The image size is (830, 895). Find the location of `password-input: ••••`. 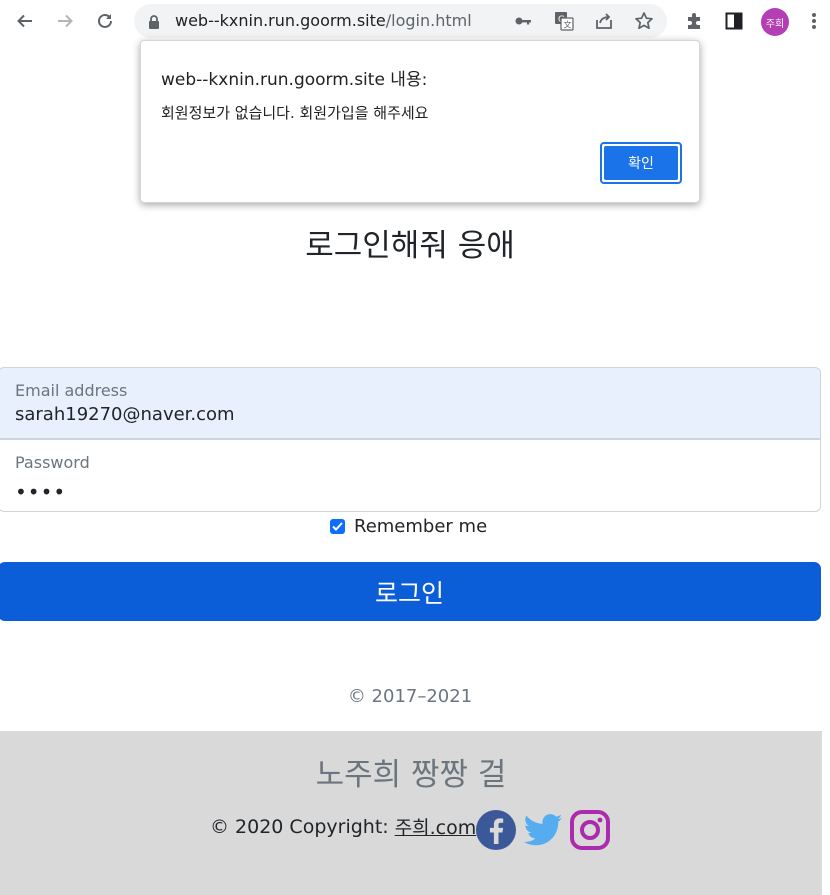

password-input: •••• is located at coordinates (40, 492).